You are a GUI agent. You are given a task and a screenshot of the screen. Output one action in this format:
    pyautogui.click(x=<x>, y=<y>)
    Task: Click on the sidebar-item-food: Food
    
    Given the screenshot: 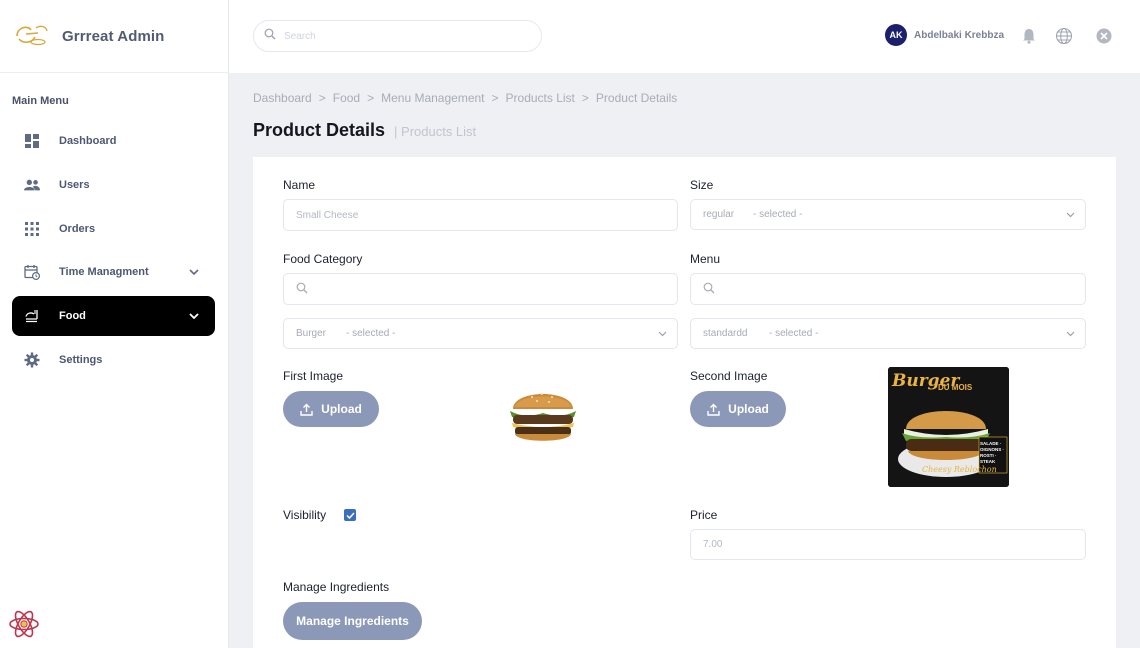 What is the action you would take?
    pyautogui.click(x=113, y=316)
    